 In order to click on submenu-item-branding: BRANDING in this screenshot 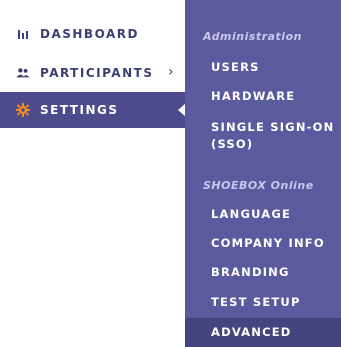, I will do `click(263, 272)`.